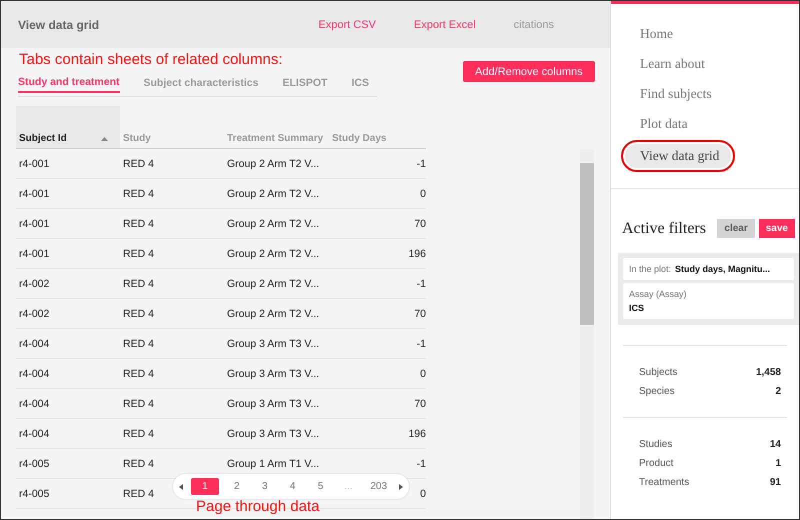  Describe the element at coordinates (104, 139) in the screenshot. I see `sort-up-icon` at that location.